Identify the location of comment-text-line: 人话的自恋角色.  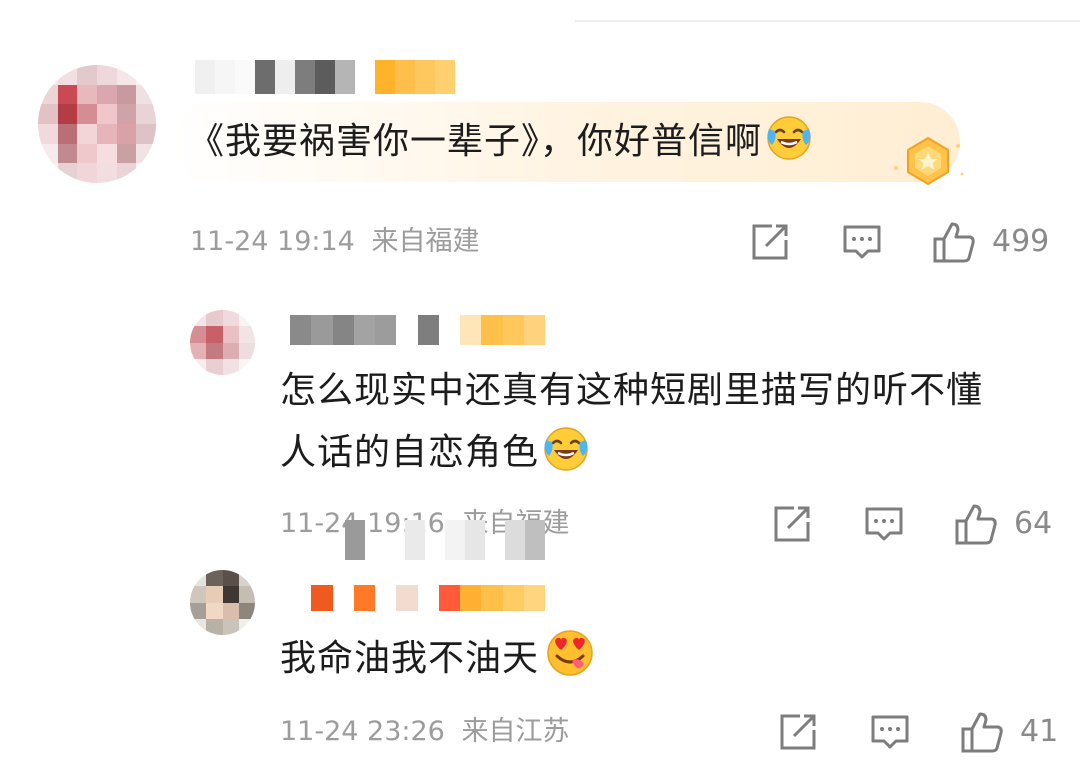
(631, 453).